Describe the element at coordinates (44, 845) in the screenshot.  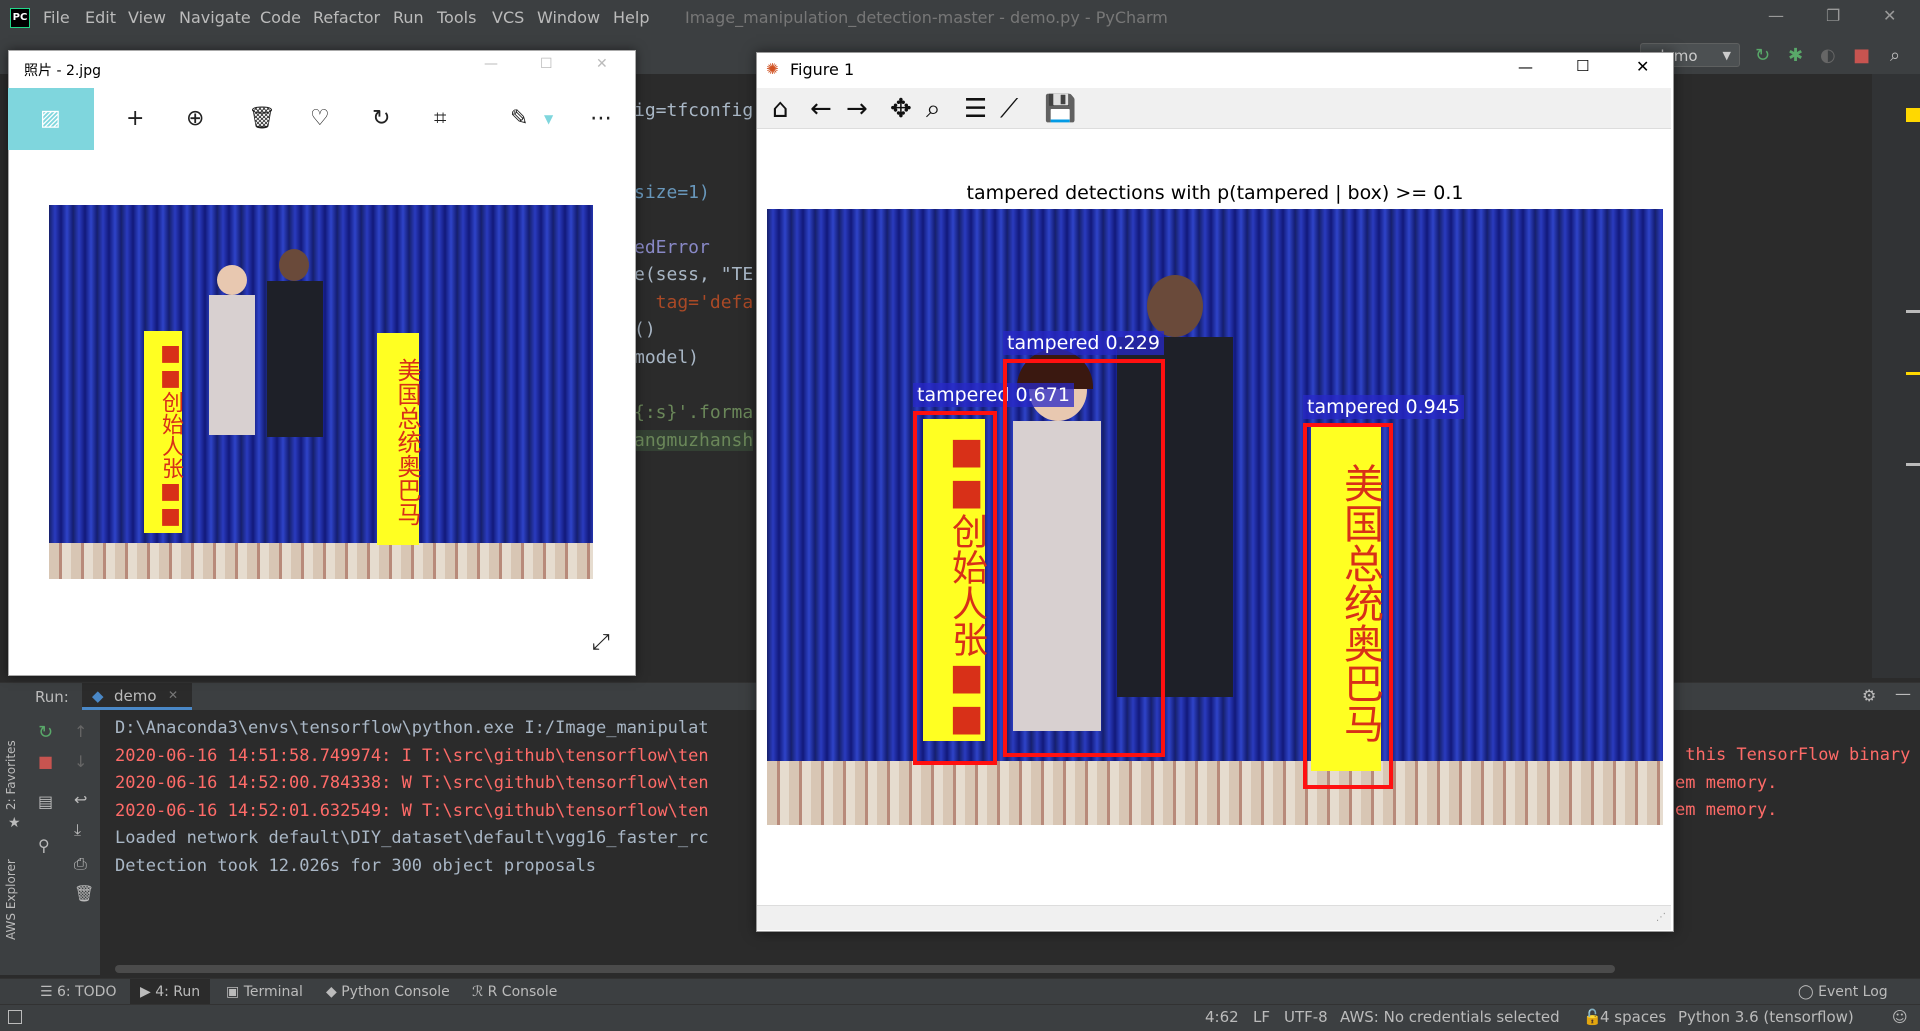
I see `pin-icon: ⚲` at that location.